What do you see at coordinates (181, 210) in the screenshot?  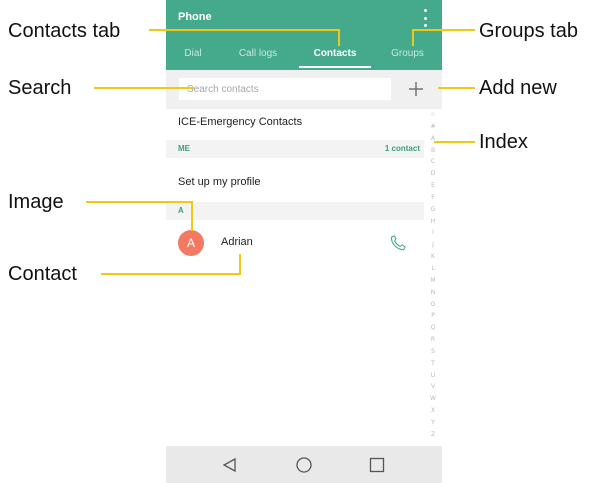 I see `section-letter: A` at bounding box center [181, 210].